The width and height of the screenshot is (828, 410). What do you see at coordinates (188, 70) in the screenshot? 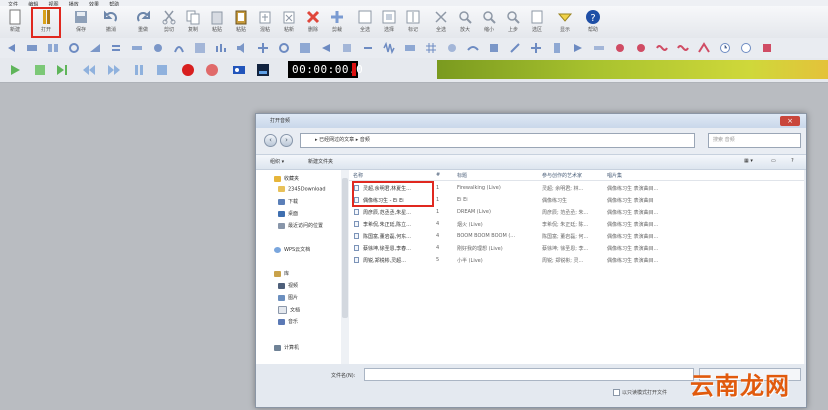
I see `record-icon` at bounding box center [188, 70].